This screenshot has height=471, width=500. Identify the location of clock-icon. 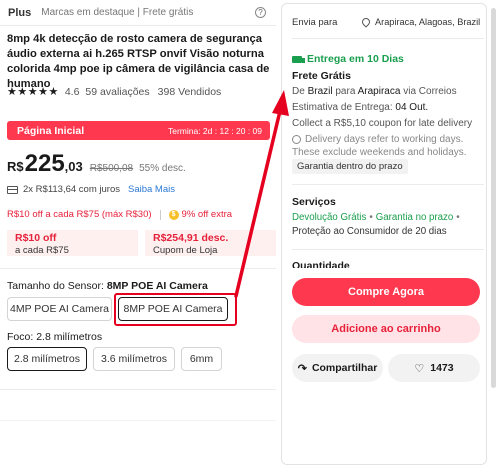
(296, 139).